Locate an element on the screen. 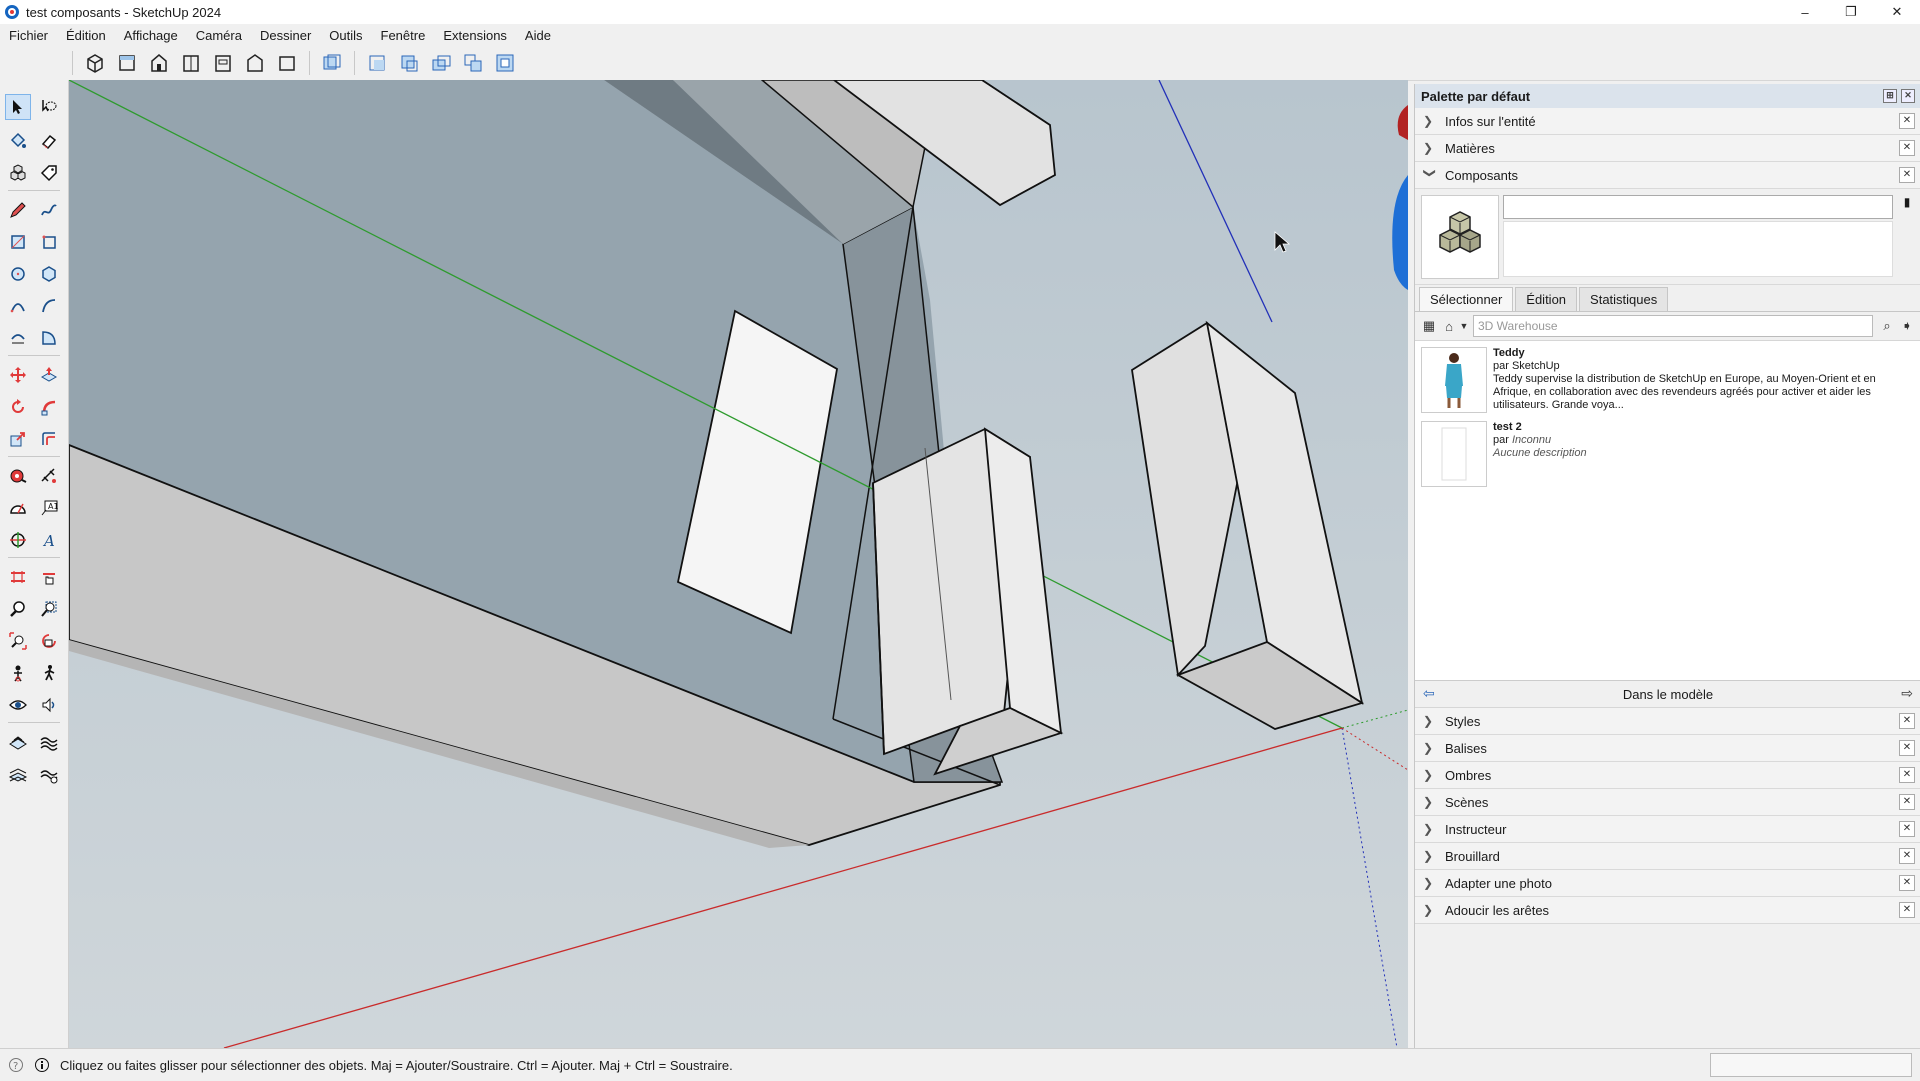 The height and width of the screenshot is (1081, 1920). tray-styles: ❯ Styles ✕ is located at coordinates (1667, 721).